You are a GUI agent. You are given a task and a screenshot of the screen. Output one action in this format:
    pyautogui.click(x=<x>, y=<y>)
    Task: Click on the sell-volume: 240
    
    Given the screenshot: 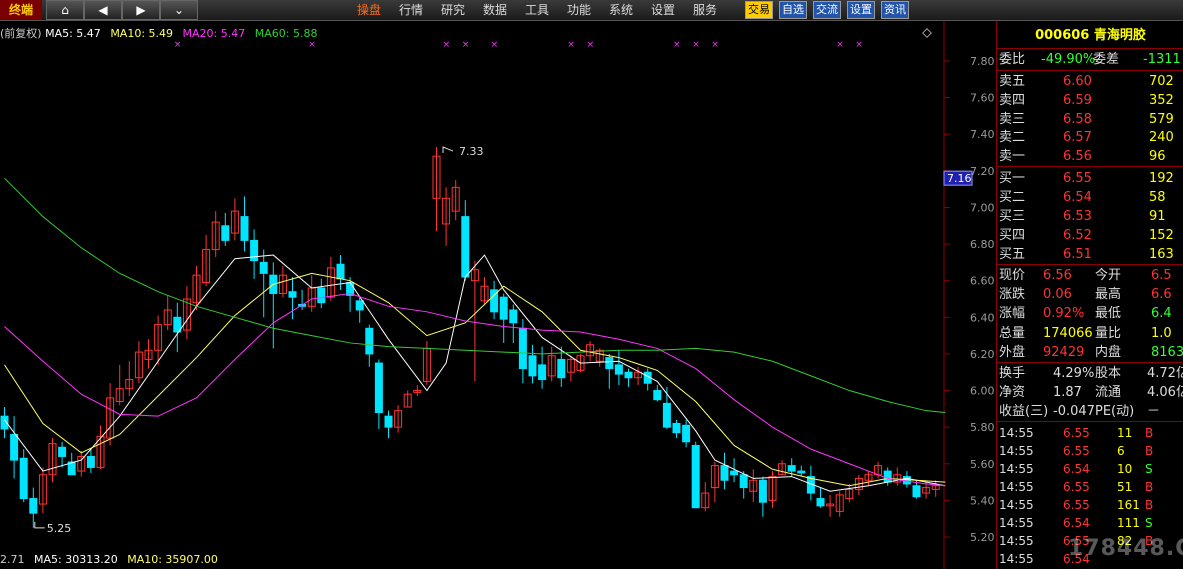 What is the action you would take?
    pyautogui.click(x=1161, y=138)
    